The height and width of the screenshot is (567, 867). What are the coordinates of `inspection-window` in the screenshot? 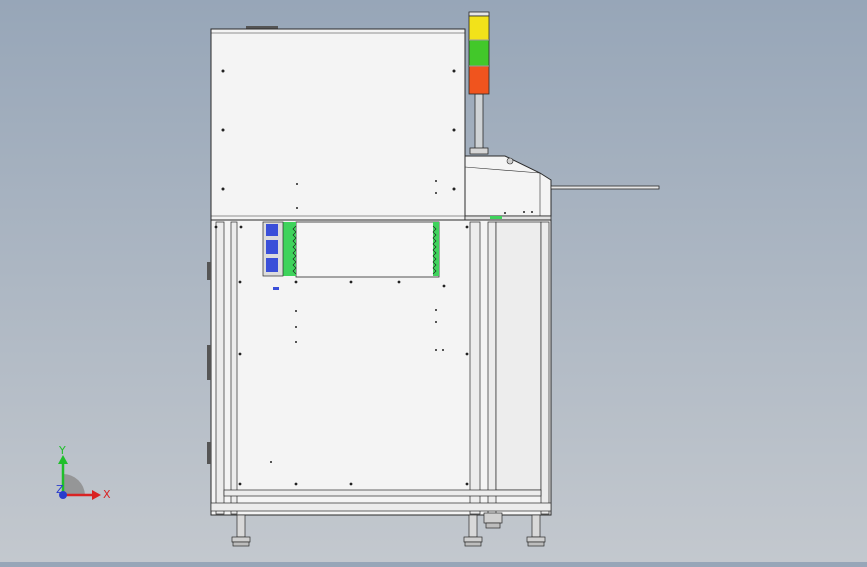 It's located at (367, 249).